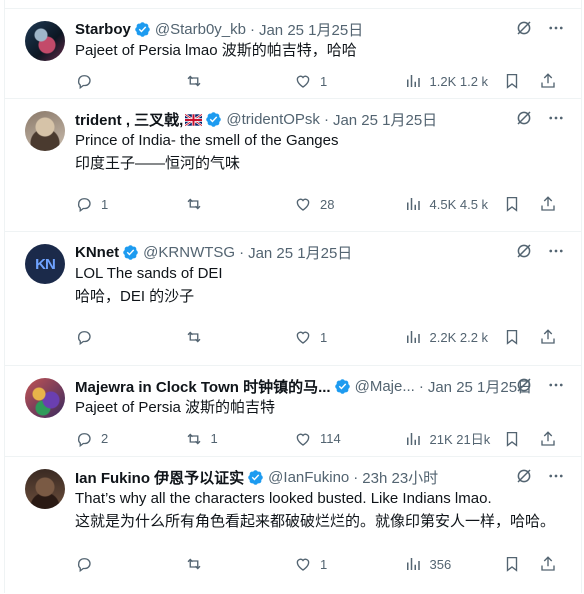 The height and width of the screenshot is (594, 584). I want to click on tweet-text-translation: 这就是为什么所有角色看起来都破破烂烂的。就像印第安人一样，哈哈。, so click(315, 521).